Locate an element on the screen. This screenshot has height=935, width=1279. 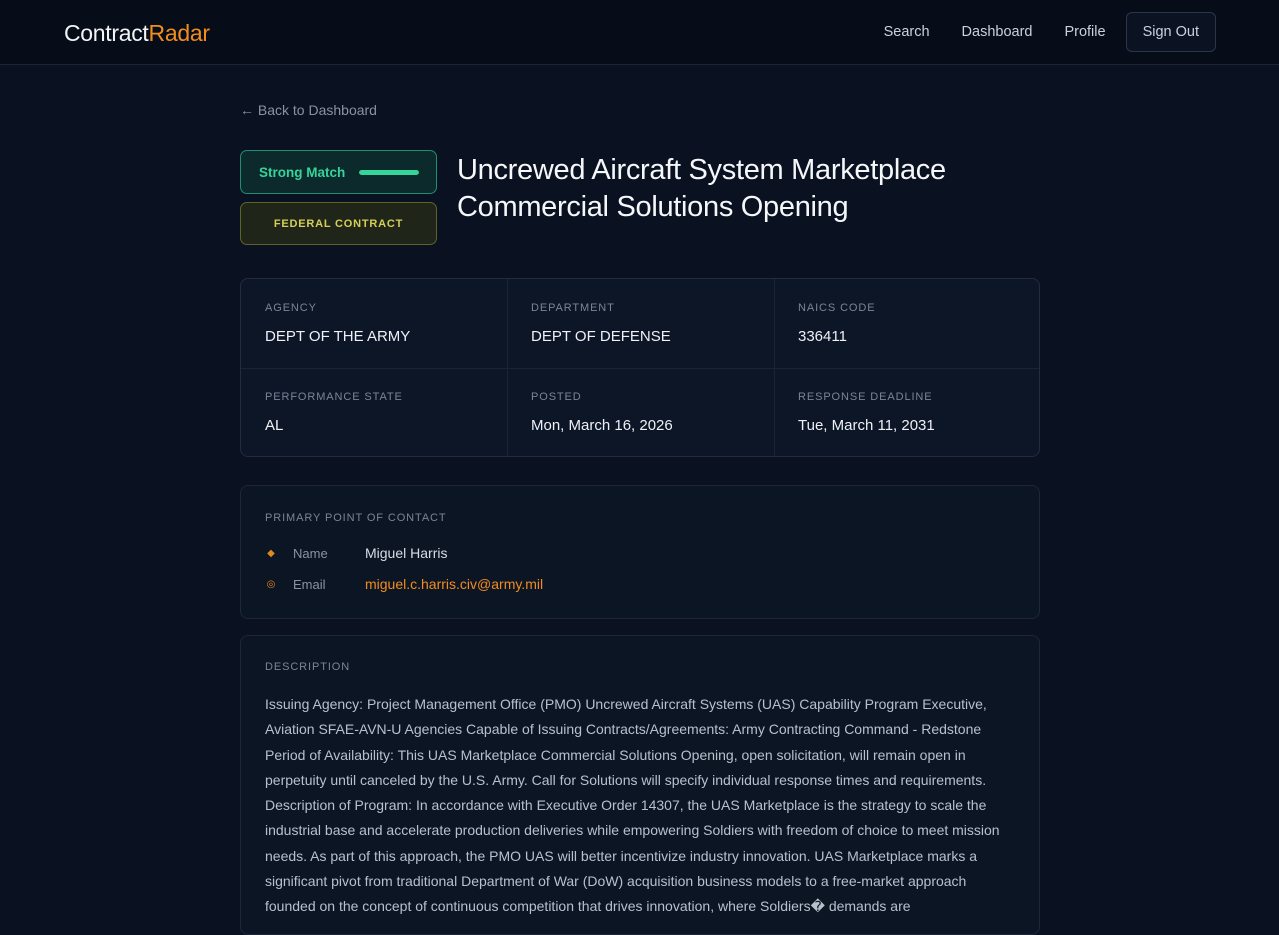
match-level-bar is located at coordinates (389, 172).